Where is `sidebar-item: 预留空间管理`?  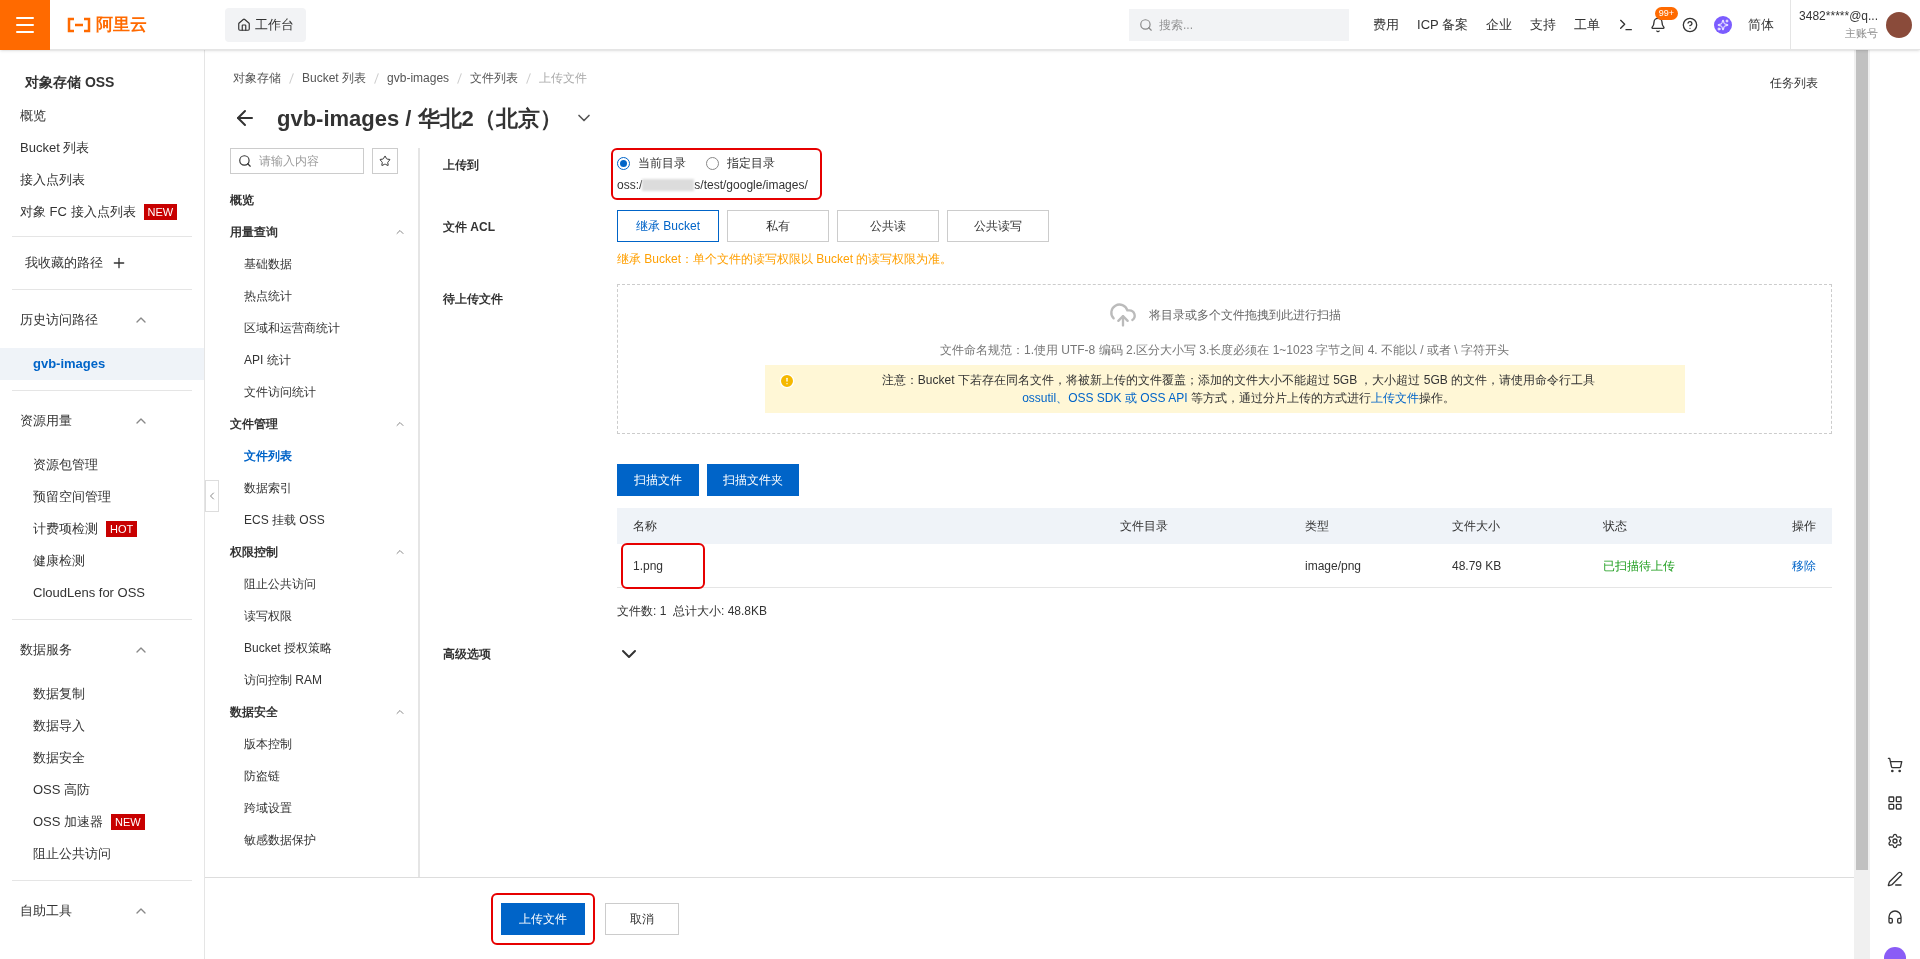
sidebar-item: 预留空间管理 is located at coordinates (102, 497).